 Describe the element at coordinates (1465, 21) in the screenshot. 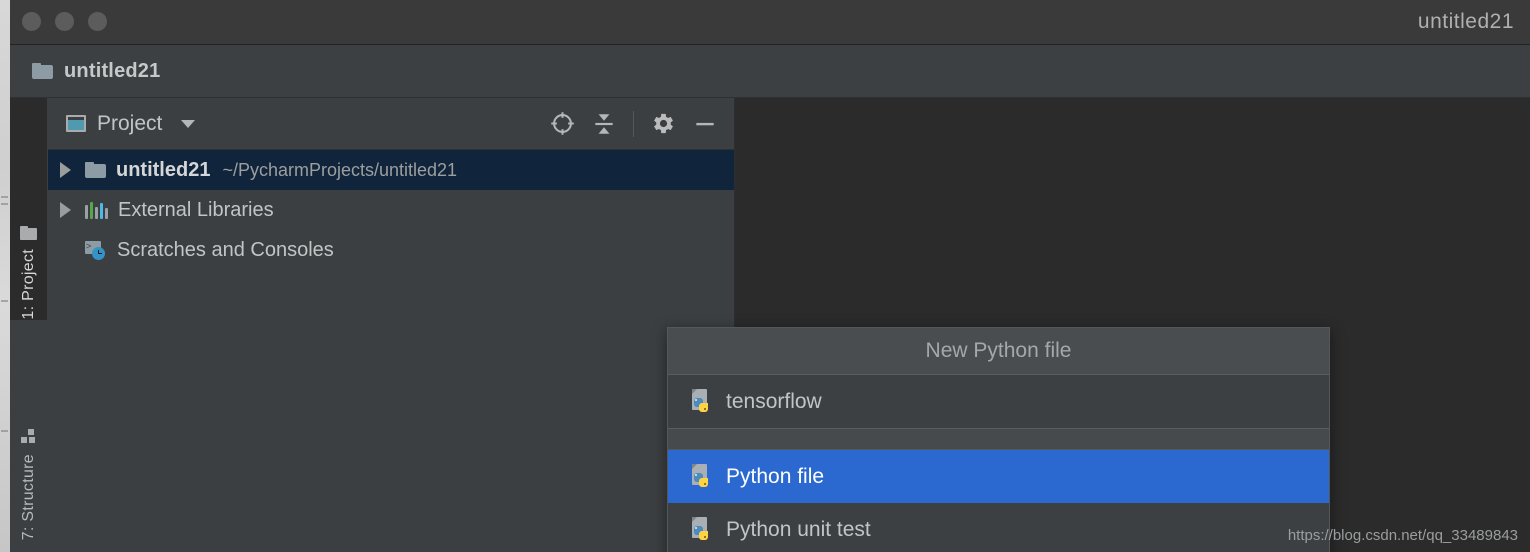

I see `window-title: untitled21` at that location.